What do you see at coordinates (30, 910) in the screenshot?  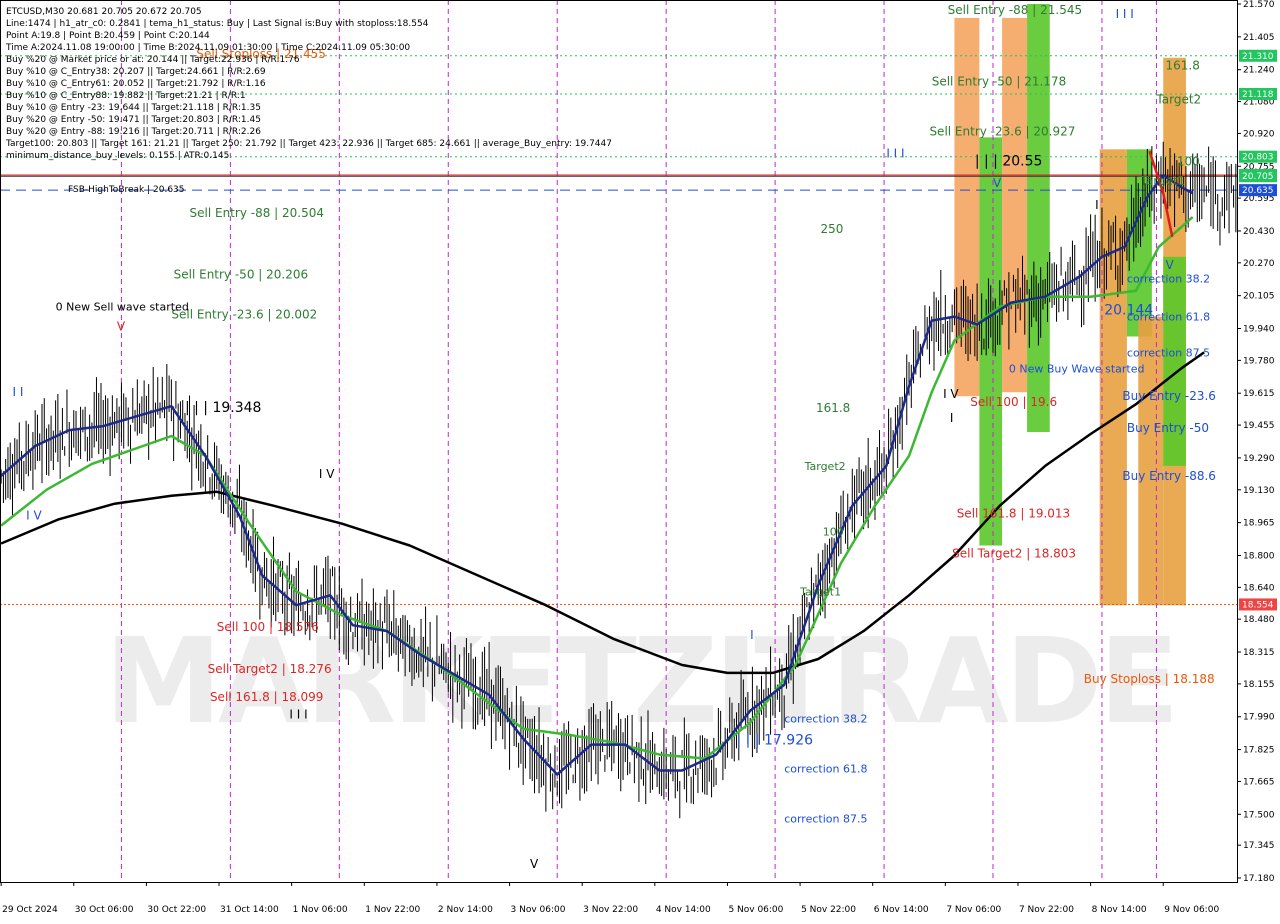 I see `x-tick-label: 29 Oct 2024` at bounding box center [30, 910].